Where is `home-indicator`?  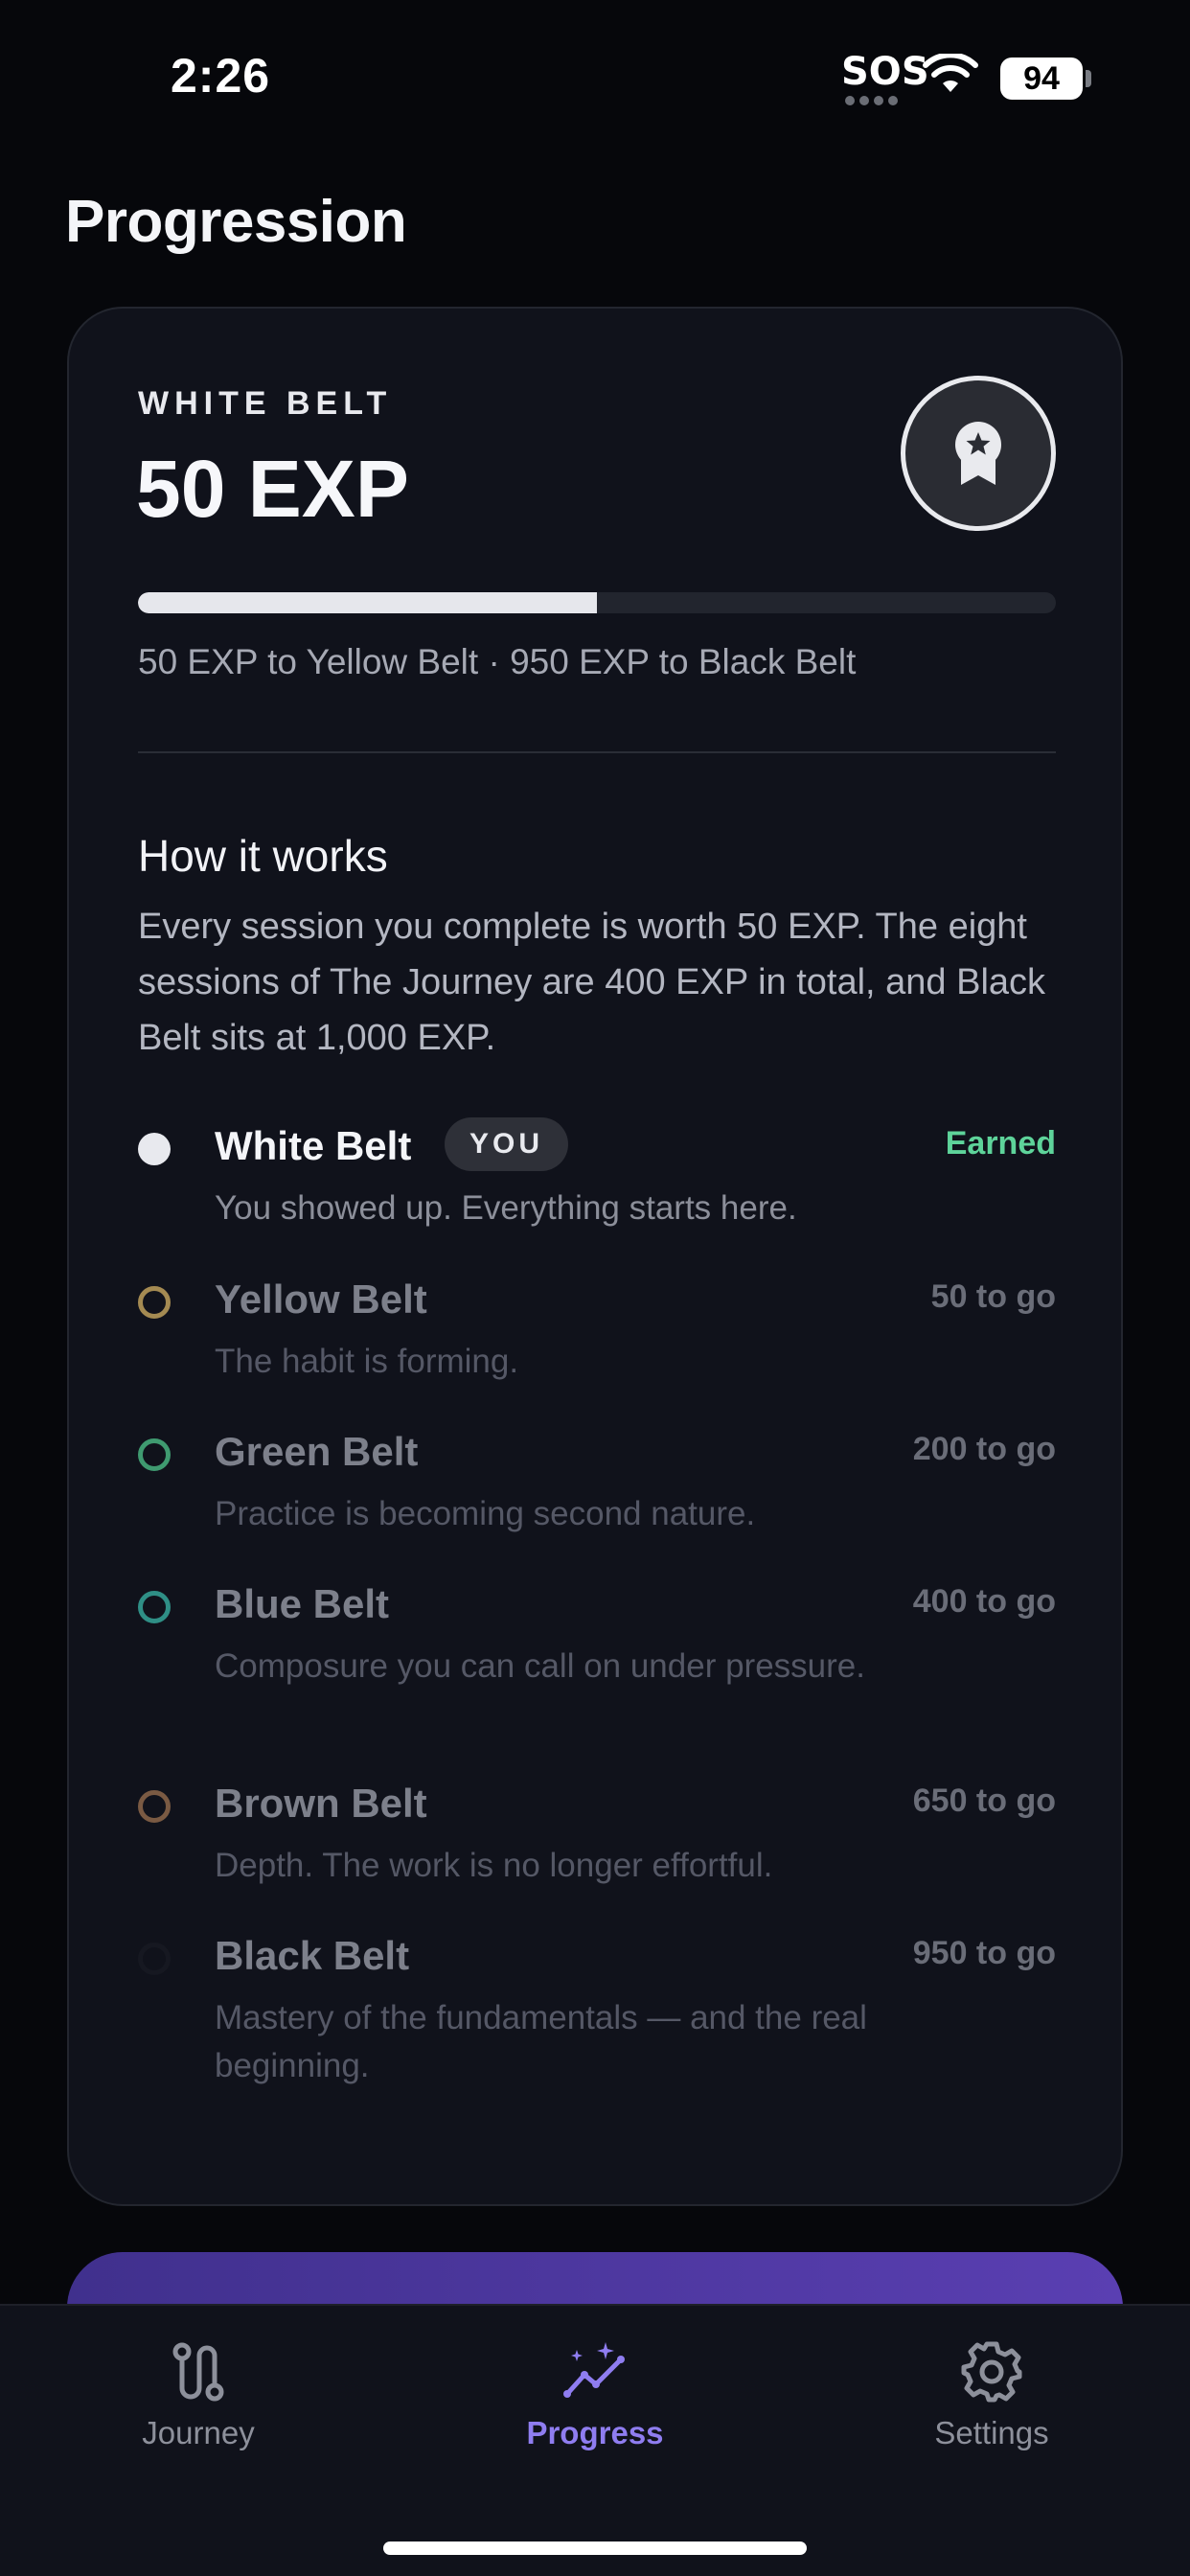
home-indicator is located at coordinates (595, 2548).